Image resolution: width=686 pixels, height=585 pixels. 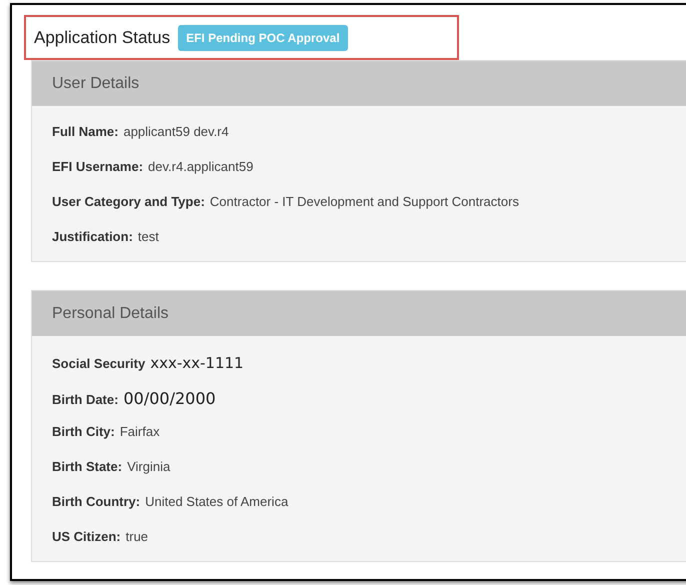 What do you see at coordinates (96, 84) in the screenshot?
I see `panel-heading: User Details` at bounding box center [96, 84].